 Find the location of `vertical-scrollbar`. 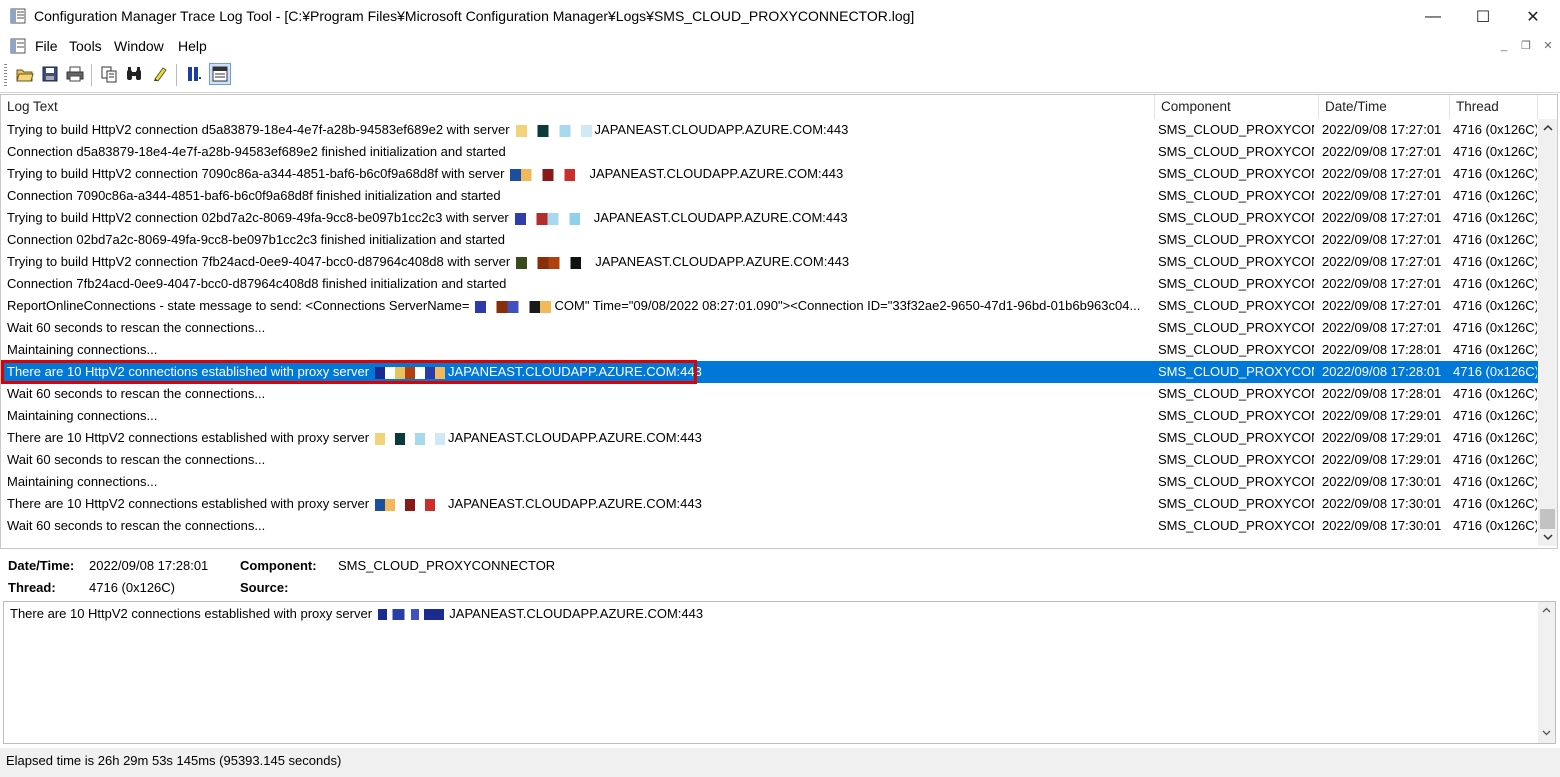

vertical-scrollbar is located at coordinates (1547, 332).